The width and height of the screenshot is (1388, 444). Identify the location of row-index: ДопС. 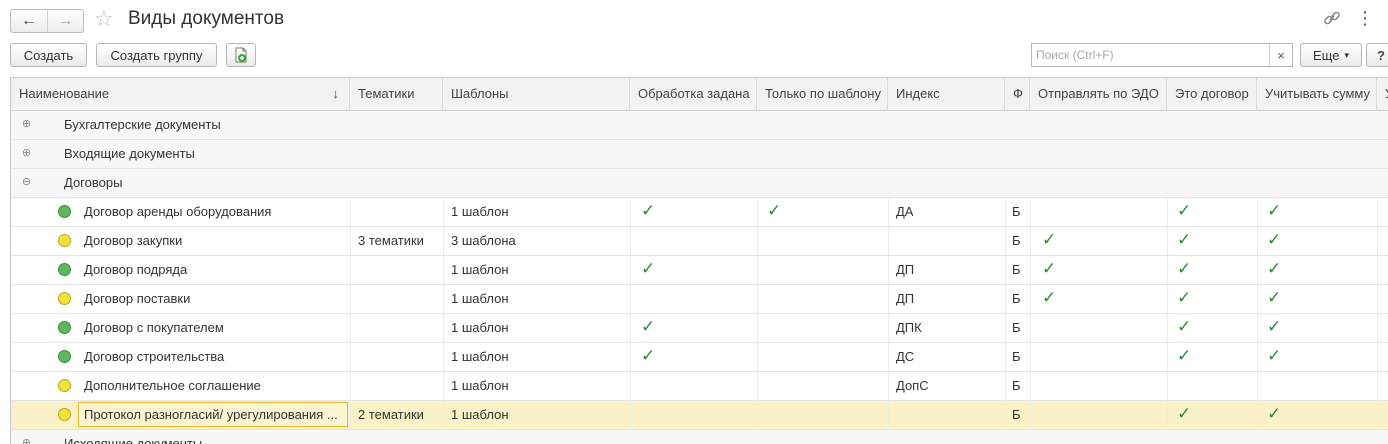
(912, 385).